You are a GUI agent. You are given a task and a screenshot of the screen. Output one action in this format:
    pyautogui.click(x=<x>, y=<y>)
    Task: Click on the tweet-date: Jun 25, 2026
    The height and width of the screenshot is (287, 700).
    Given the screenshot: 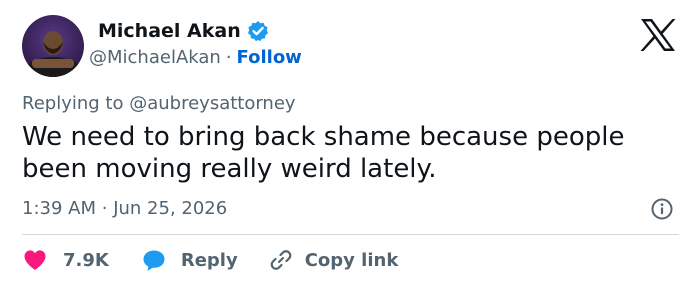 What is the action you would take?
    pyautogui.click(x=170, y=208)
    